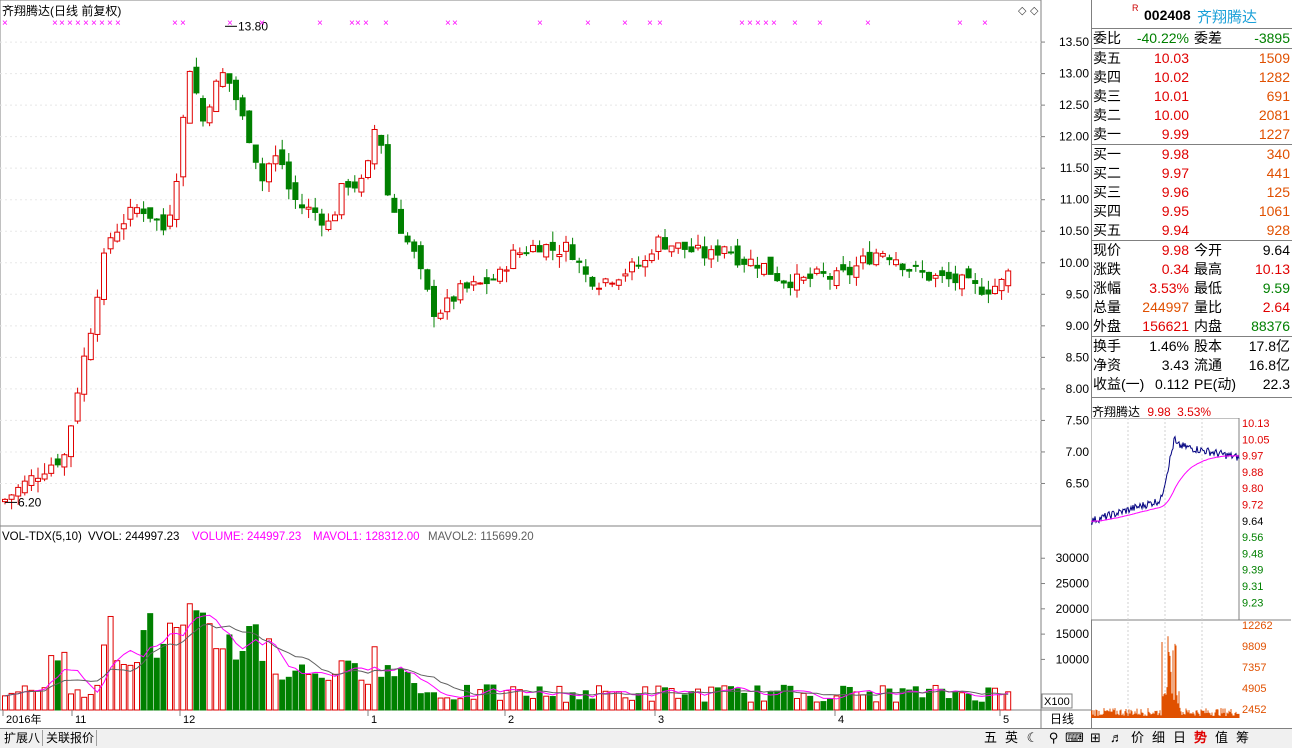  Describe the element at coordinates (481, 537) in the screenshot. I see `volume-legend-item: MAVOL2: 115699.20` at that location.